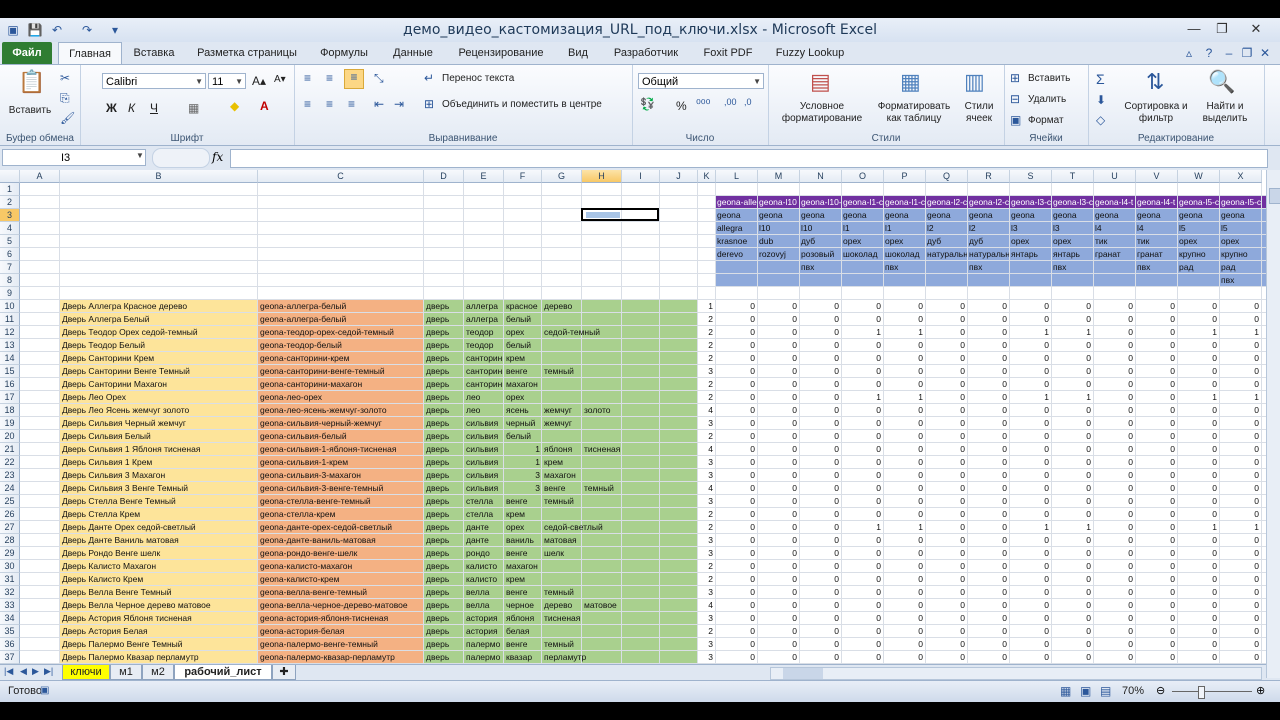  What do you see at coordinates (604, 462) in the screenshot?
I see `cell-word: крем` at bounding box center [604, 462].